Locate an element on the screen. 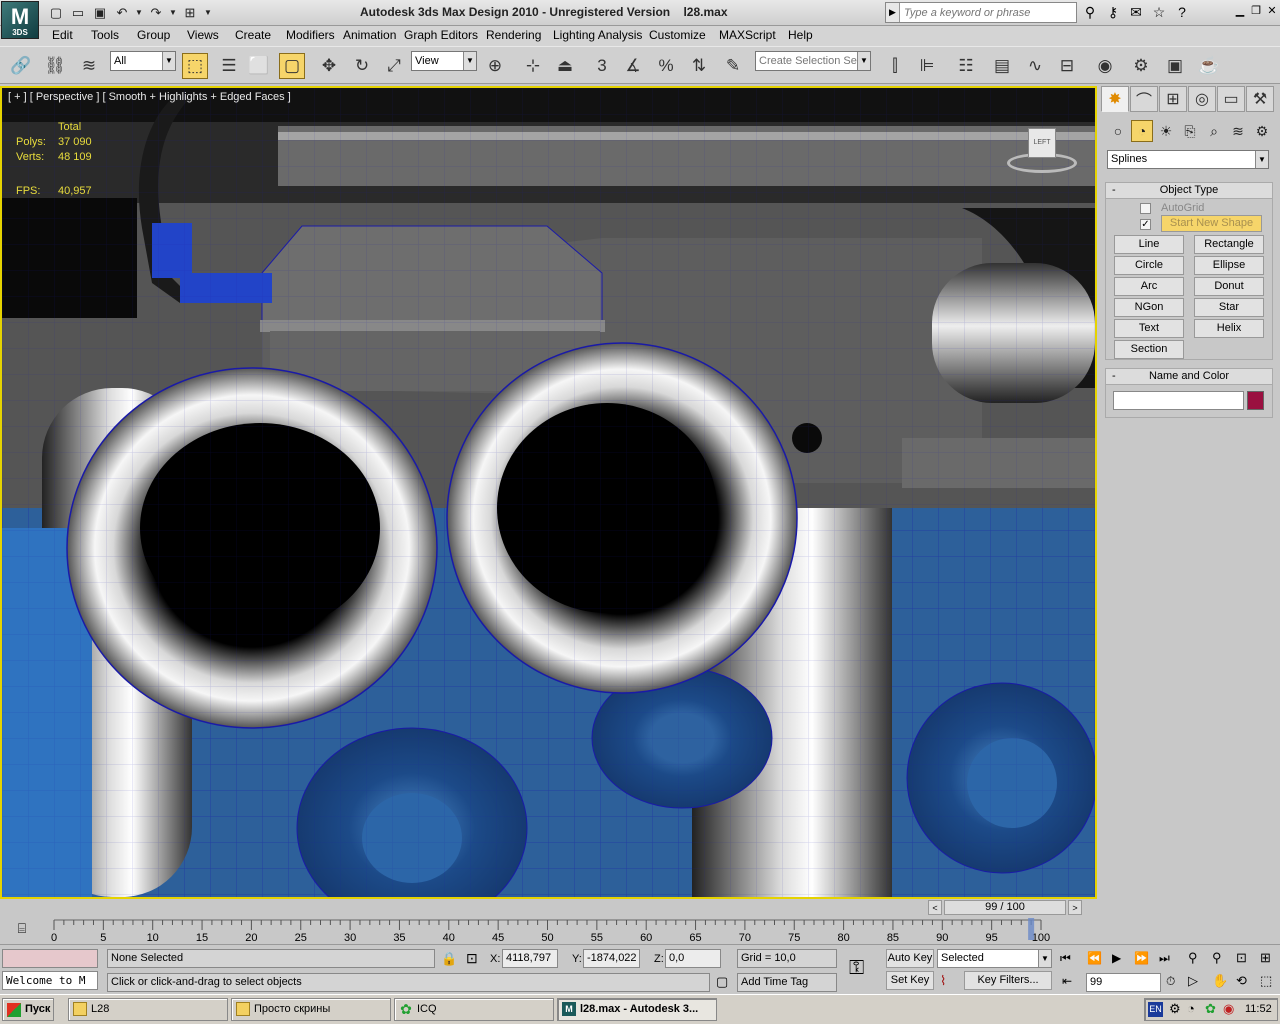 The width and height of the screenshot is (1280, 1024). zoom-extents-icon: ⊡ is located at coordinates (1241, 958).